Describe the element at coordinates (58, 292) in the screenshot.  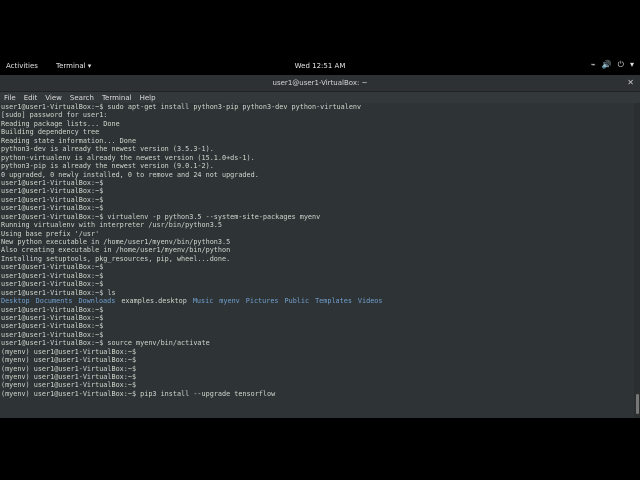
I see `terminal-line: user1@user1-VirtualBox:~$ ls` at that location.